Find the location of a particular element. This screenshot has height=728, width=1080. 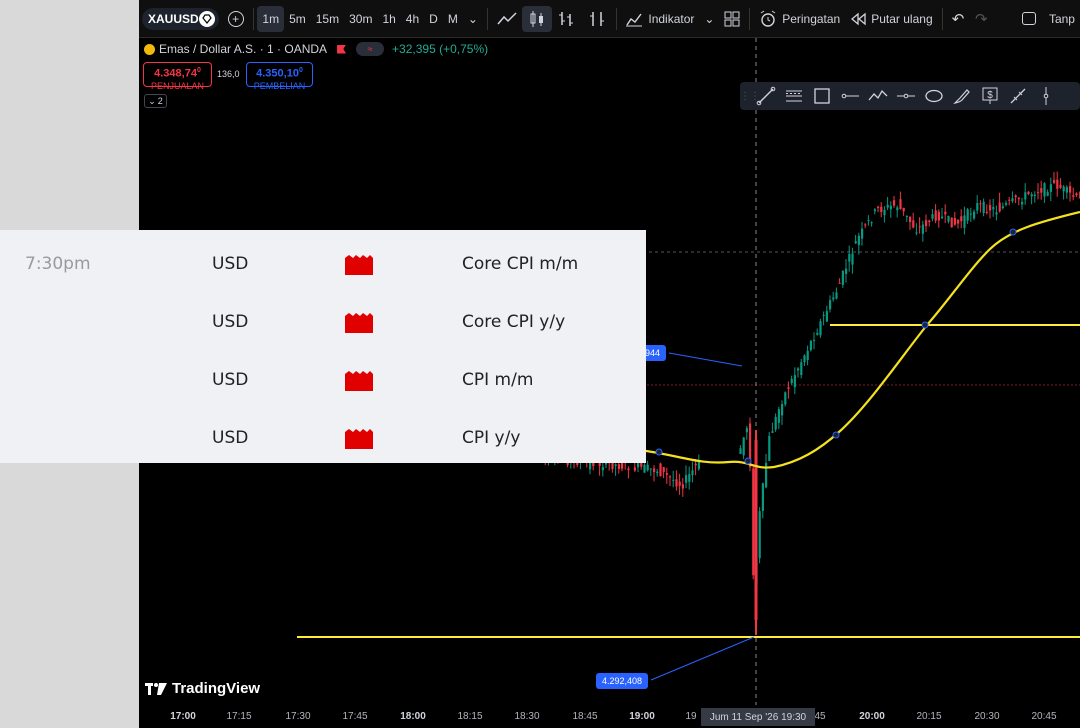

compare-button is located at coordinates (597, 19).